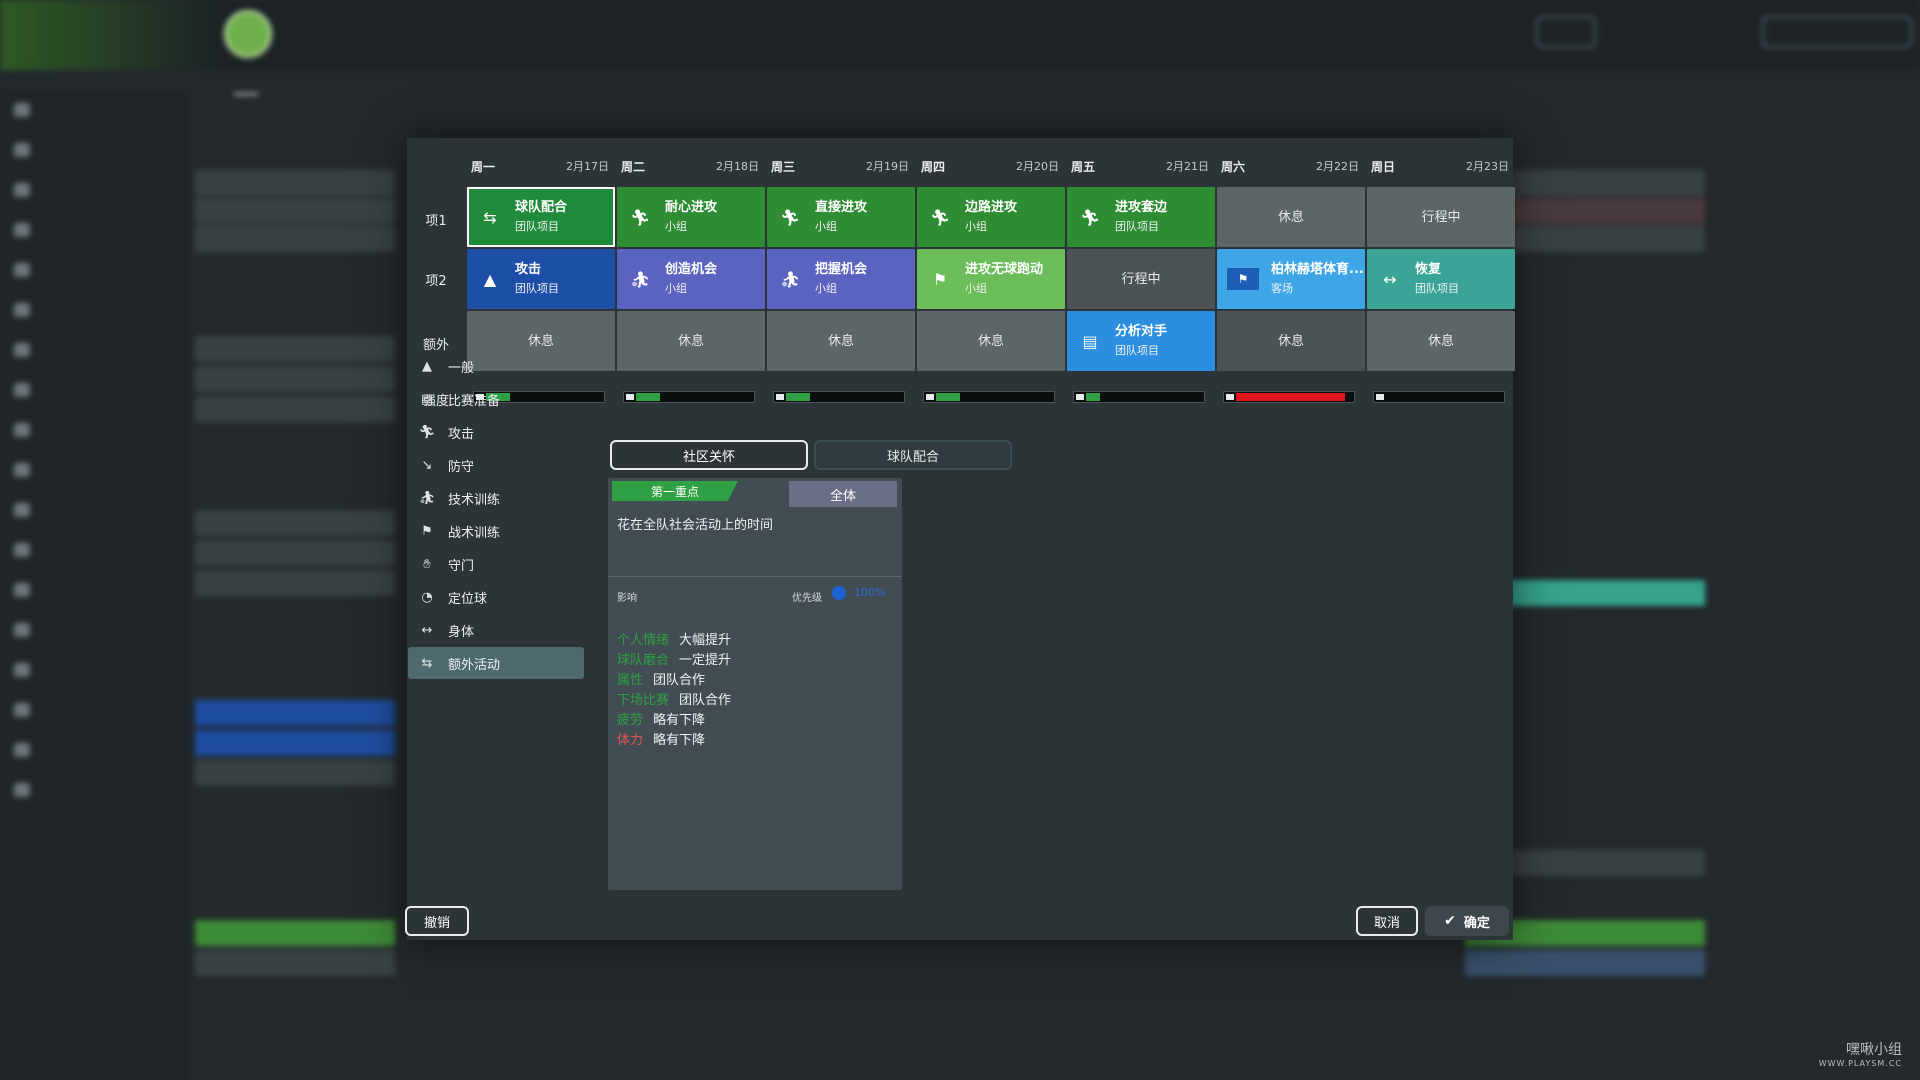 This screenshot has height=1080, width=1920. I want to click on day-header: 周五 2月21日, so click(1143, 167).